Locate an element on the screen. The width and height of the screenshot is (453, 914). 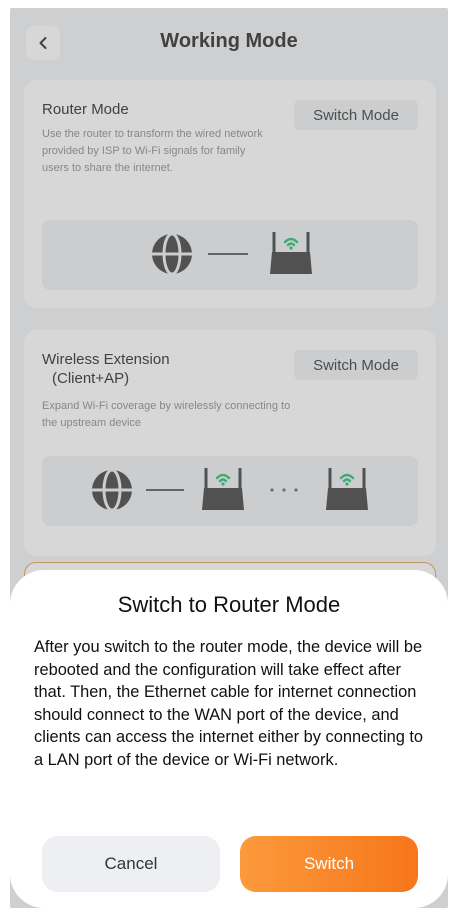
cancel-button: Cancel is located at coordinates (131, 864).